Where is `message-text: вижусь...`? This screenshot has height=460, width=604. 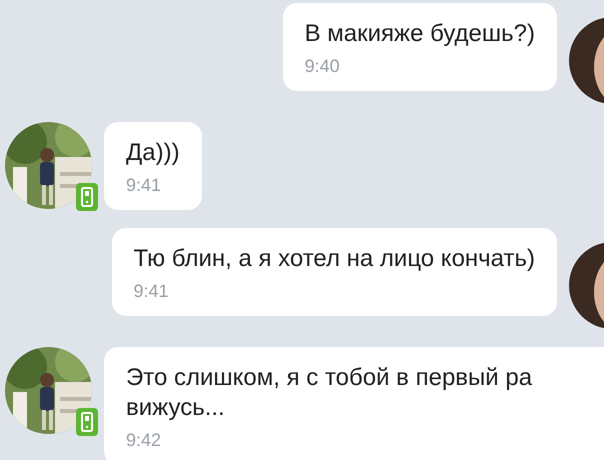 message-text: вижусь... is located at coordinates (176, 408).